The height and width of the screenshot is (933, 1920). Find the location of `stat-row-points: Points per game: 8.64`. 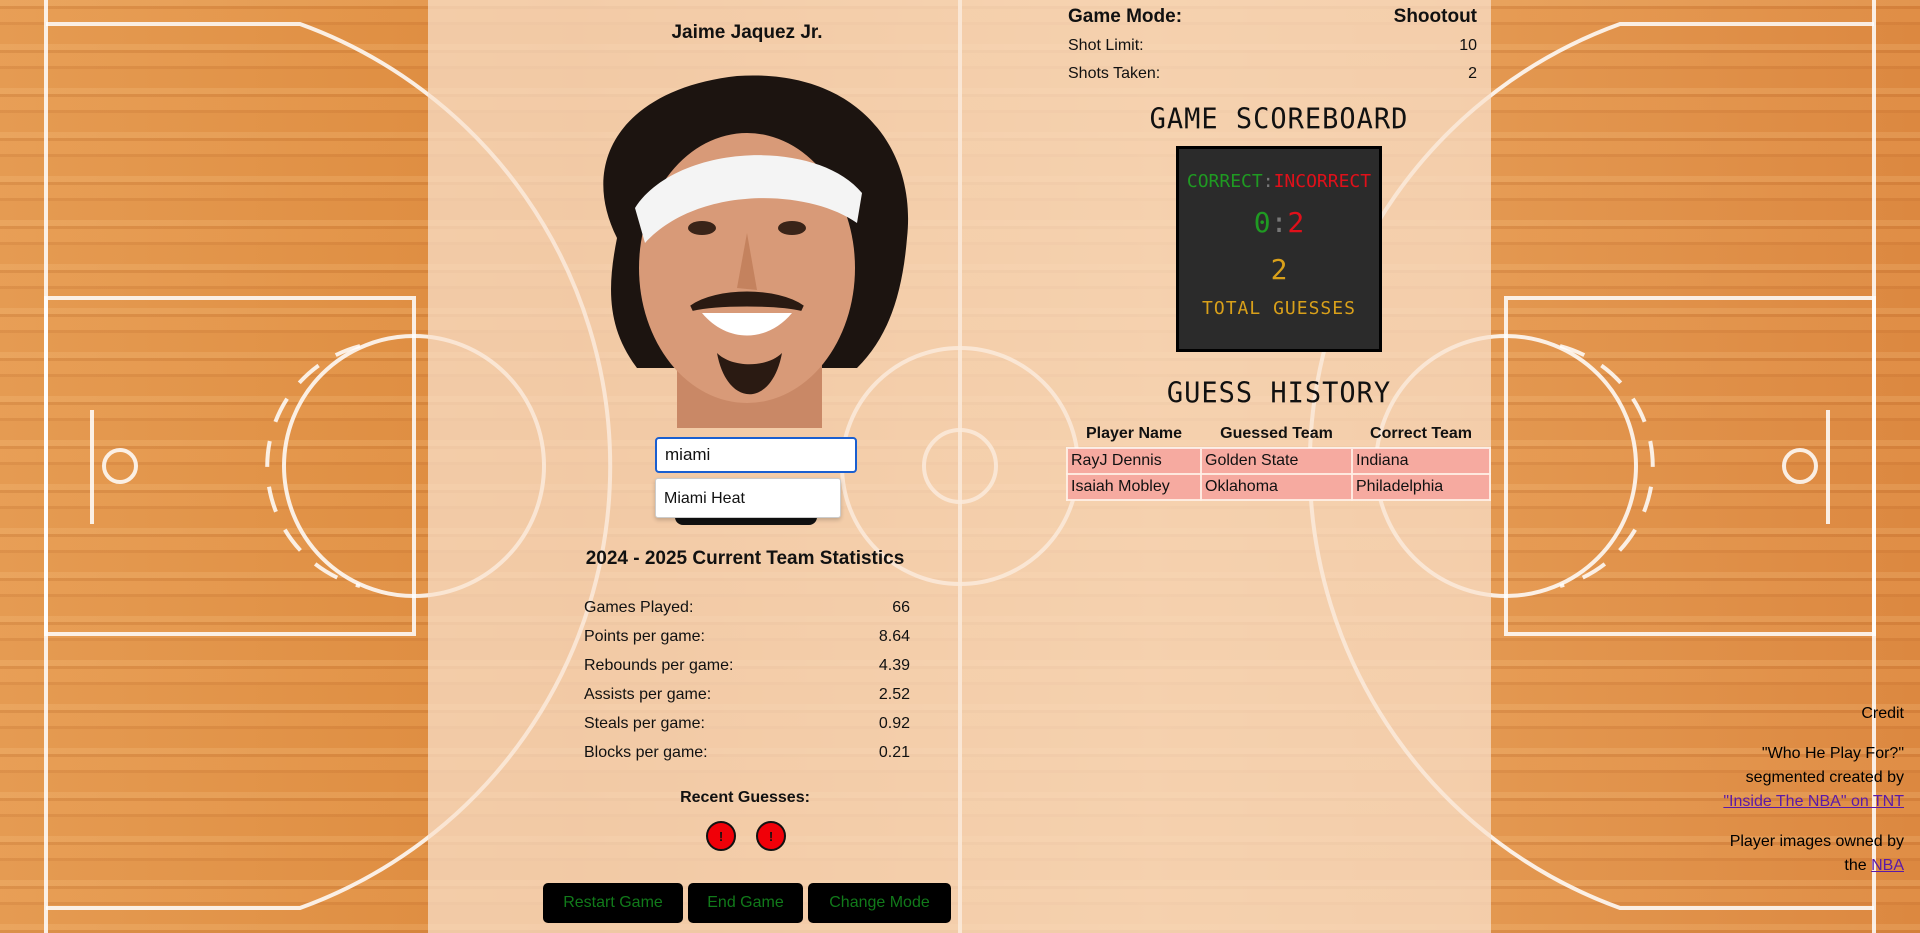

stat-row-points: Points per game: 8.64 is located at coordinates (747, 641).